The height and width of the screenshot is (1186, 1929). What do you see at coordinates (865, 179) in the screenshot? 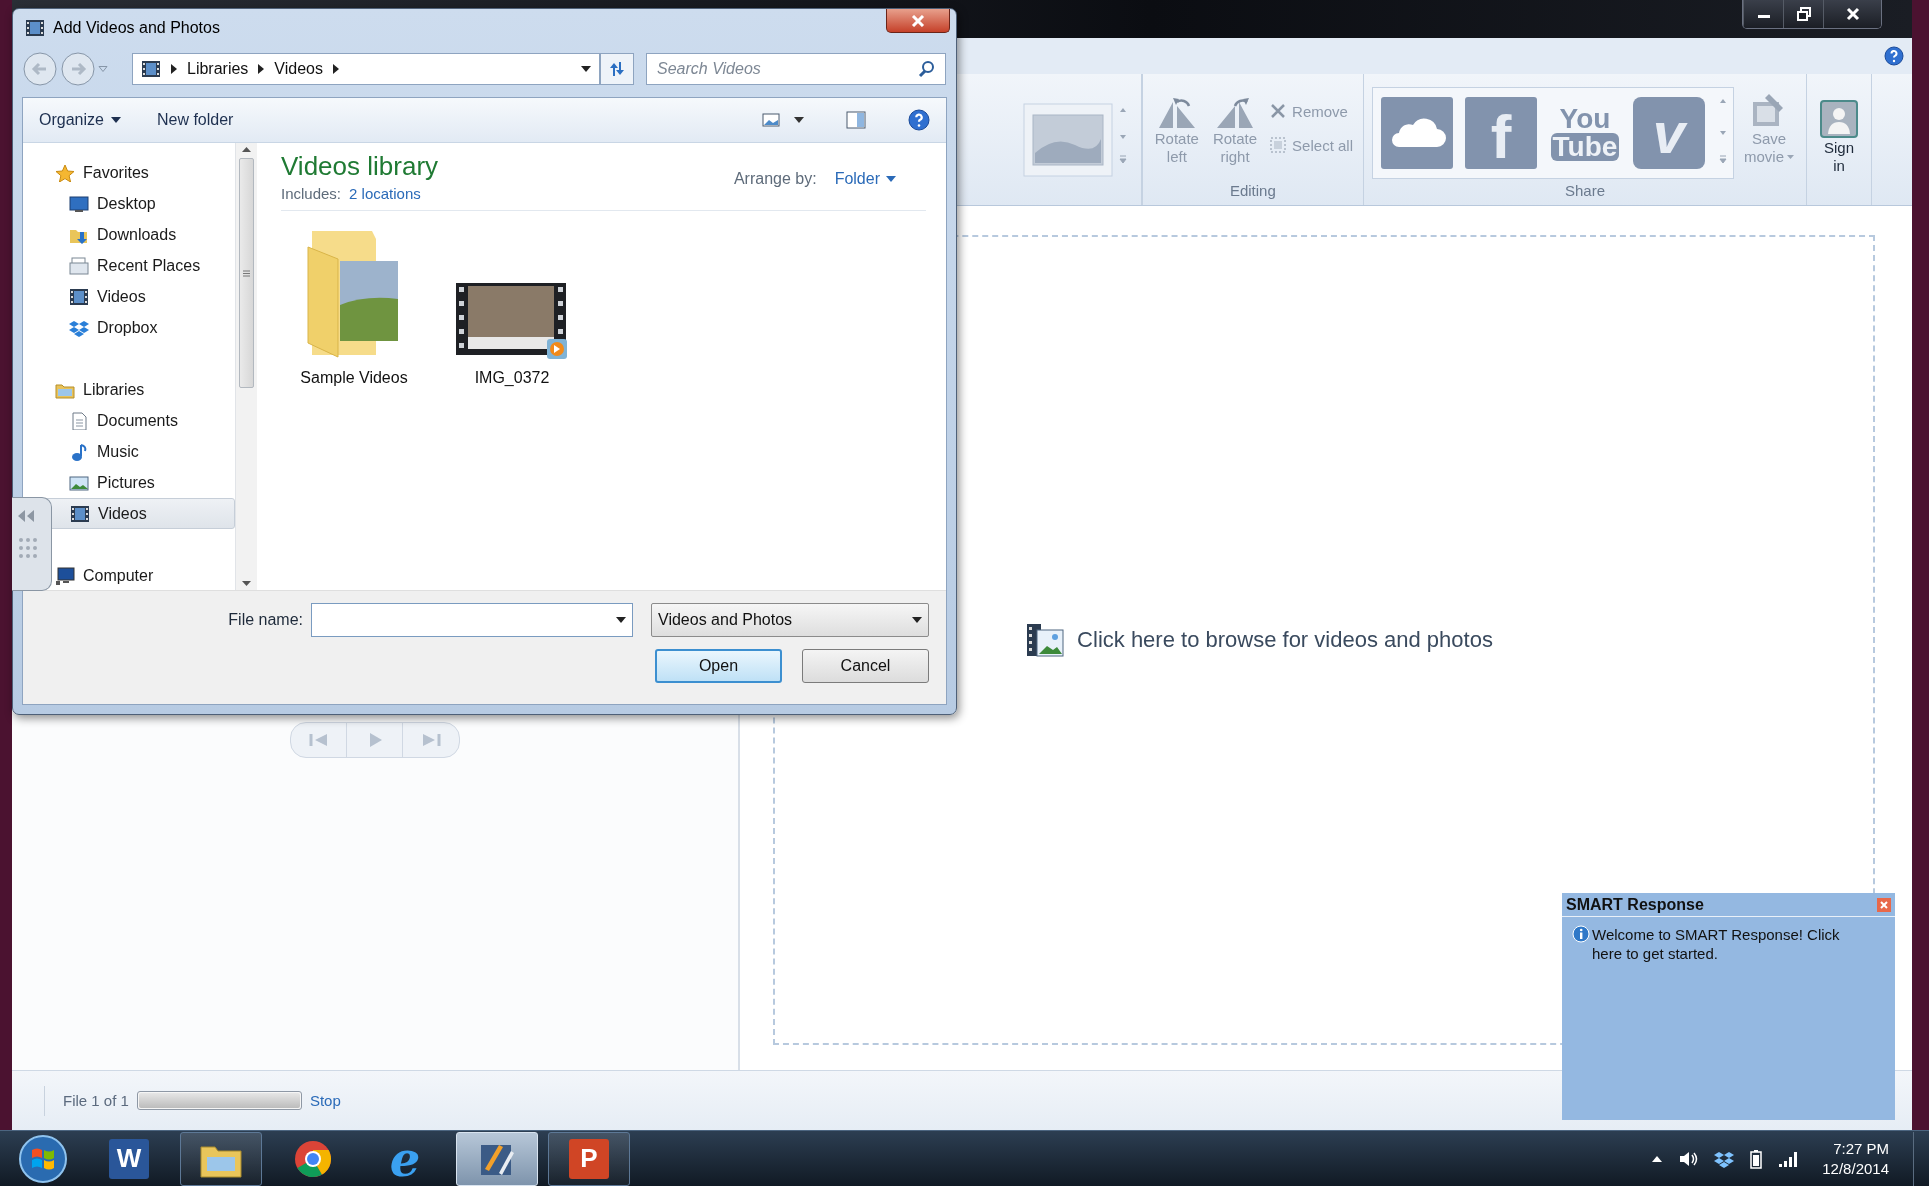
I see `arrange-dropdown: Folder` at bounding box center [865, 179].